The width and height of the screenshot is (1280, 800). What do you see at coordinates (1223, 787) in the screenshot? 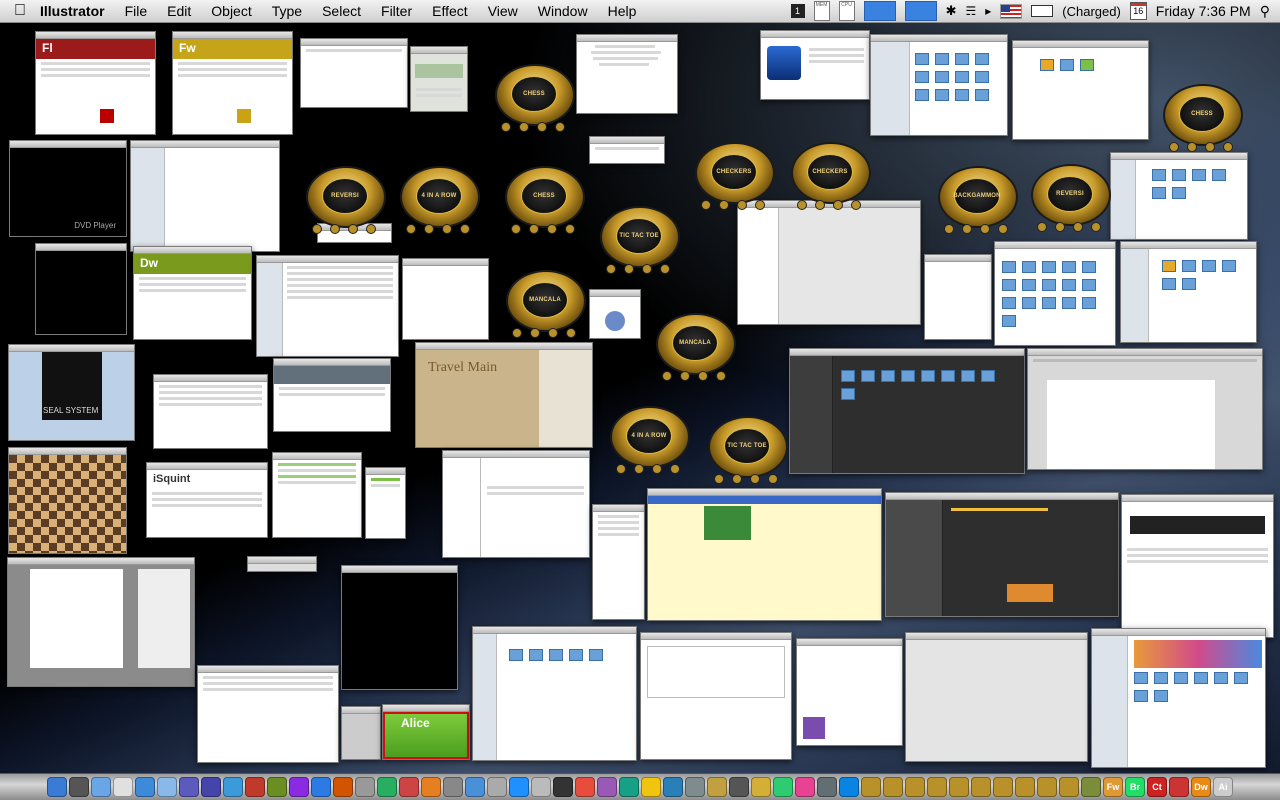
I see `dock-app-icon: Ai` at bounding box center [1223, 787].